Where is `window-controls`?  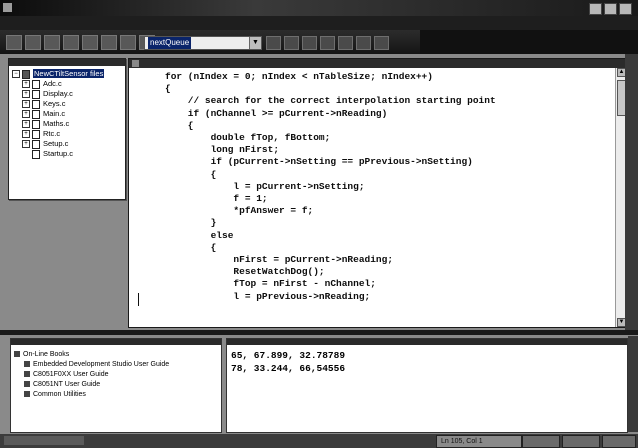
window-controls is located at coordinates (610, 9).